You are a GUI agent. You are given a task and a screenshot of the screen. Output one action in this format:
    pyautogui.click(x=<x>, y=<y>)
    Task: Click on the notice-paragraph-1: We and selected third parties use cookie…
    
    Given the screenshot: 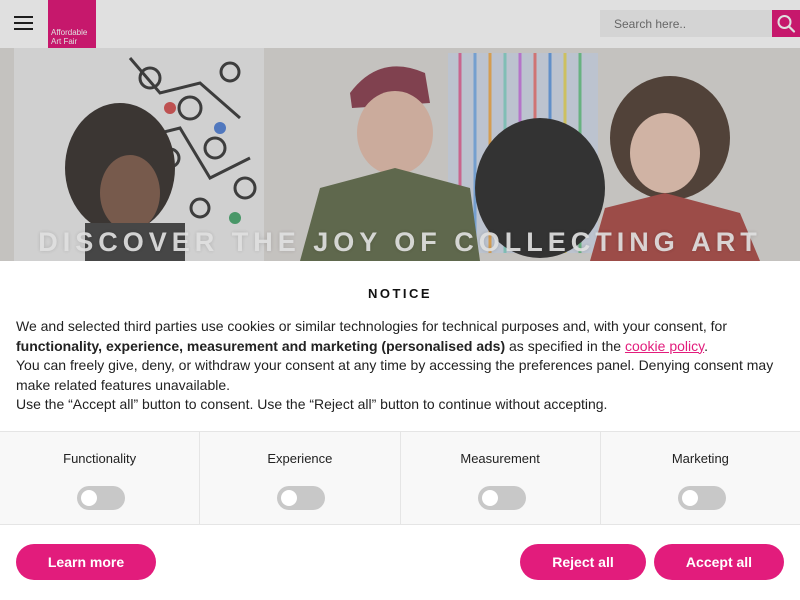 What is the action you would take?
    pyautogui.click(x=401, y=336)
    